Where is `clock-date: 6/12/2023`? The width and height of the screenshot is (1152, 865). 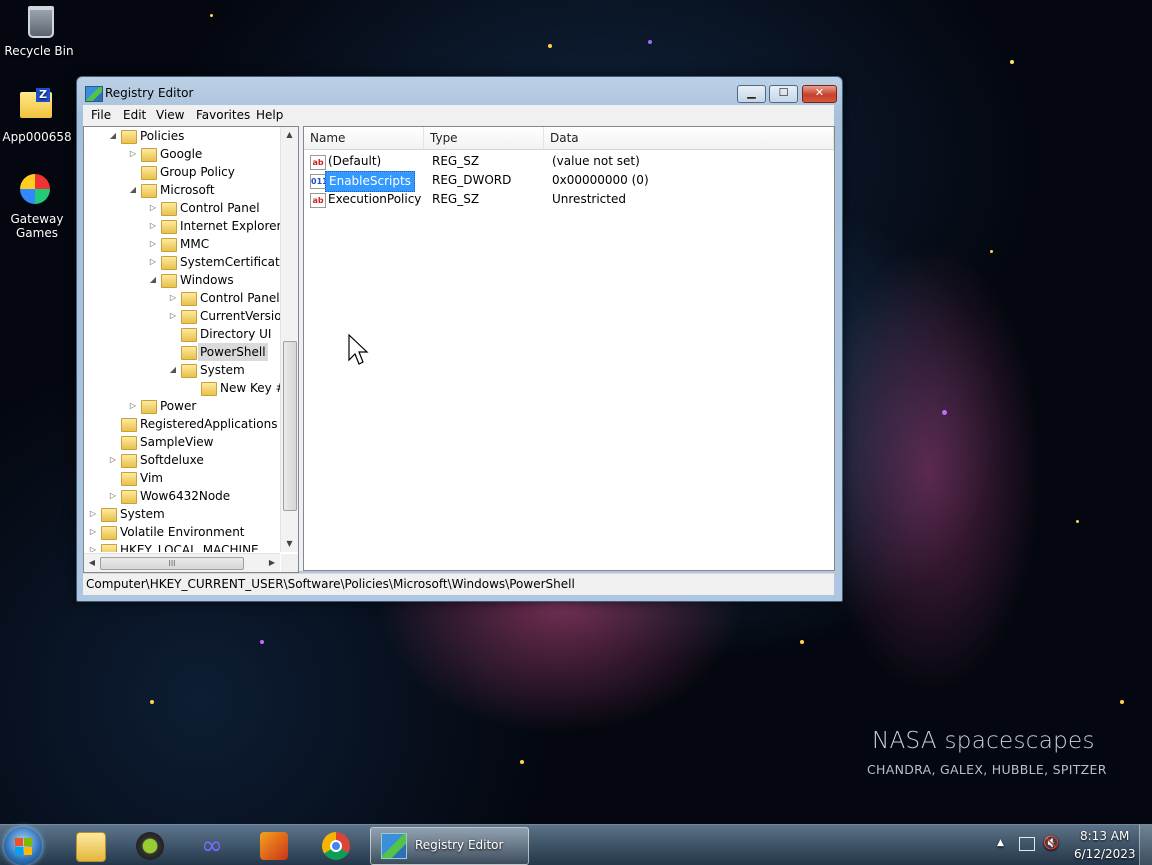
clock-date: 6/12/2023 is located at coordinates (1105, 854).